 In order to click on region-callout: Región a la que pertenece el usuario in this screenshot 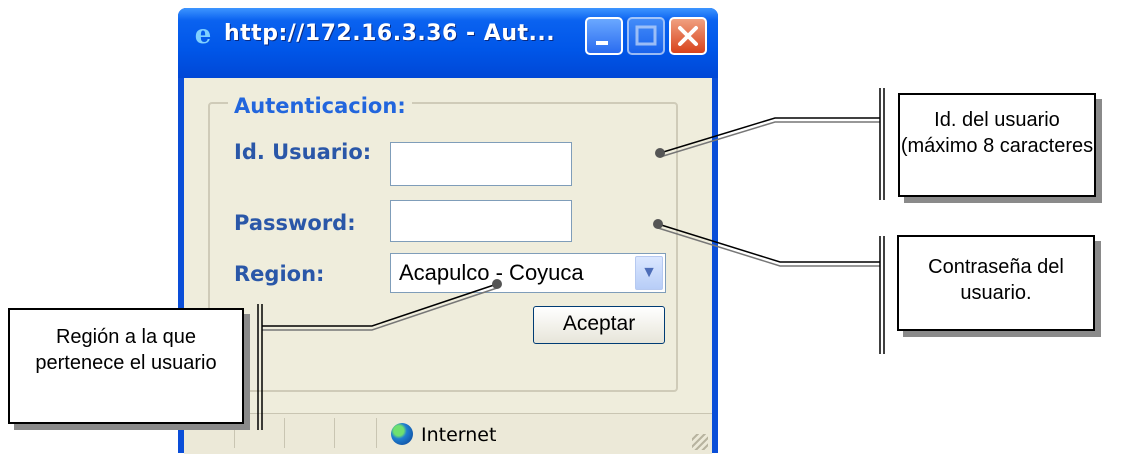, I will do `click(126, 366)`.